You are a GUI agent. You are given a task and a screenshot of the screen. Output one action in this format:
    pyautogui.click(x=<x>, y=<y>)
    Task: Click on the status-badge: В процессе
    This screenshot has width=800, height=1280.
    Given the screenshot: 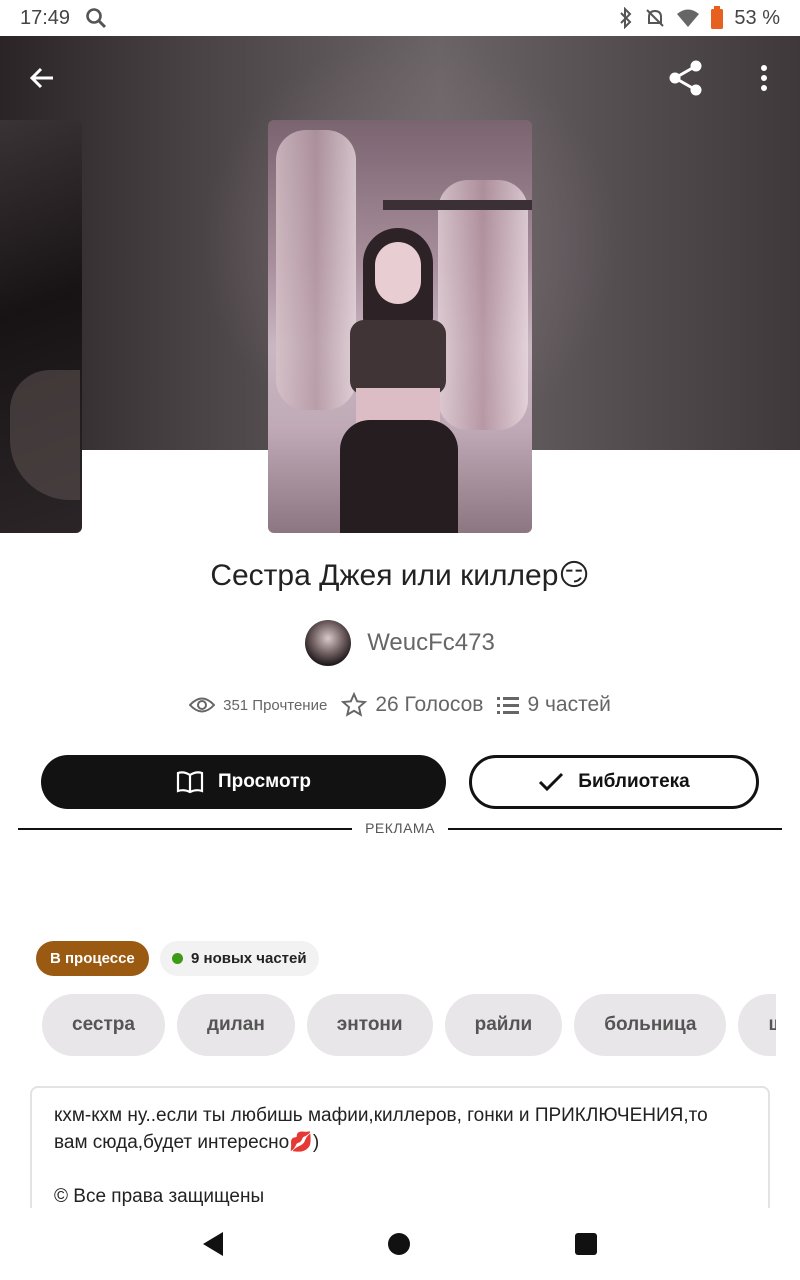 What is the action you would take?
    pyautogui.click(x=92, y=958)
    